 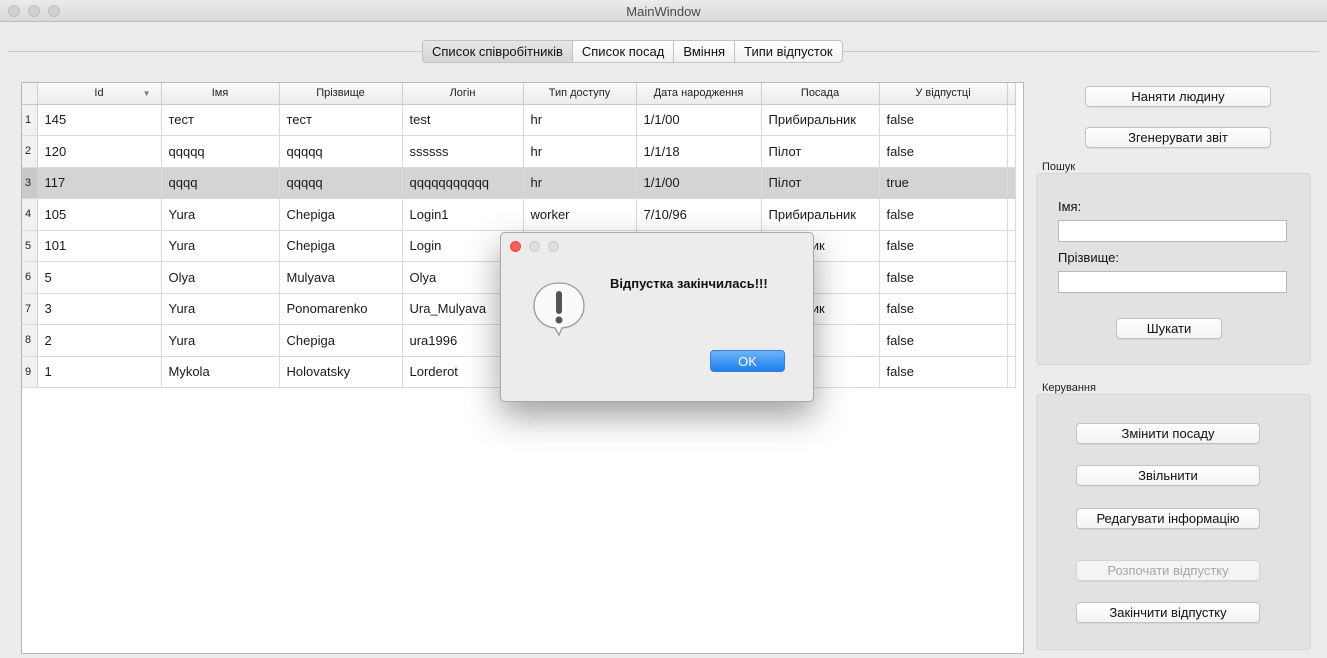 What do you see at coordinates (943, 183) in the screenshot?
I see `table-cell: true` at bounding box center [943, 183].